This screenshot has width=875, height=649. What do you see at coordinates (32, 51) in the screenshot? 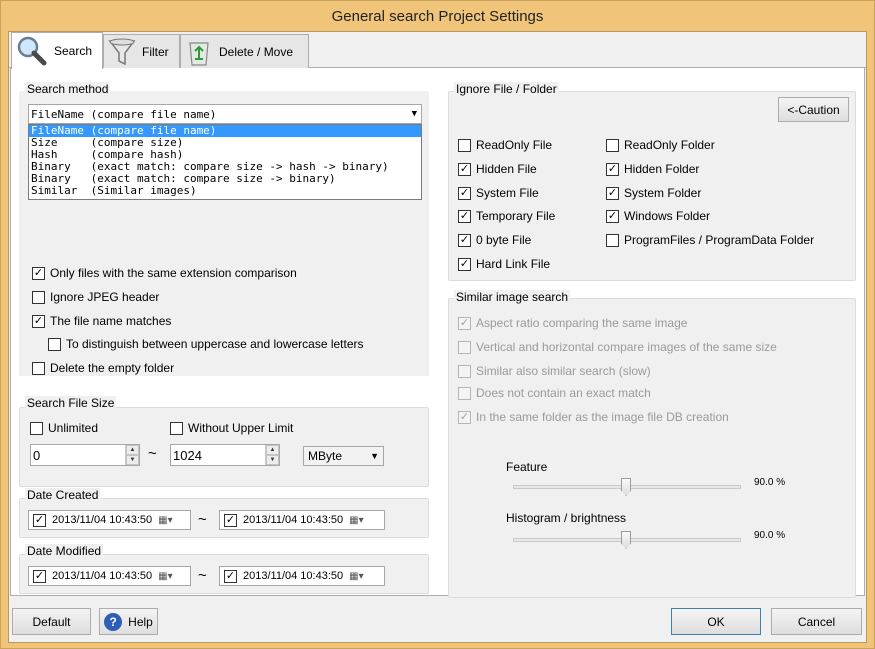
I see `magnifier-icon` at bounding box center [32, 51].